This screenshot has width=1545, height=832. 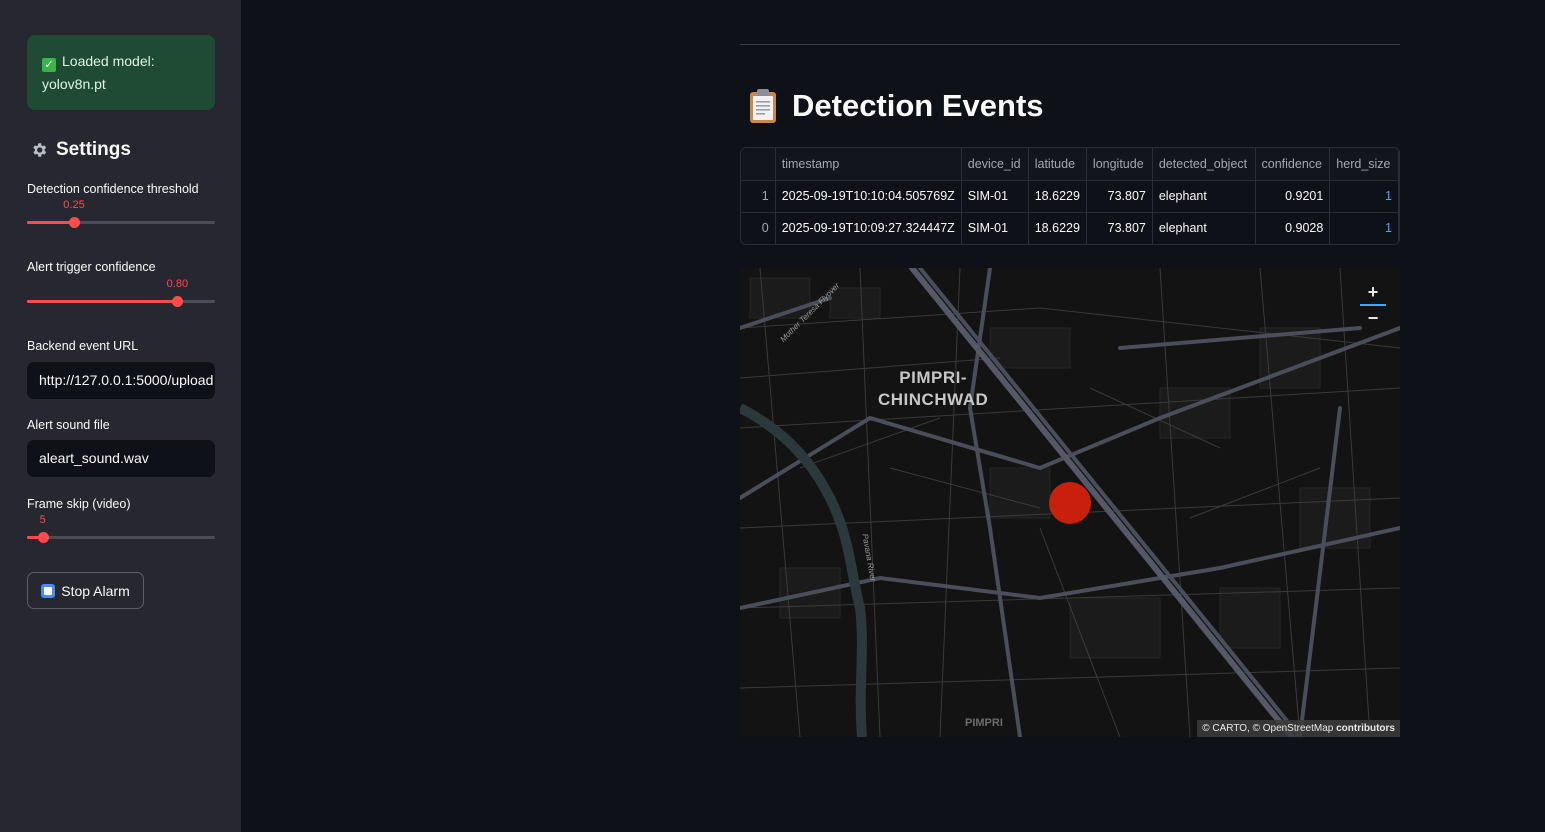 What do you see at coordinates (1365, 728) in the screenshot?
I see `attribution-contributors: contributors` at bounding box center [1365, 728].